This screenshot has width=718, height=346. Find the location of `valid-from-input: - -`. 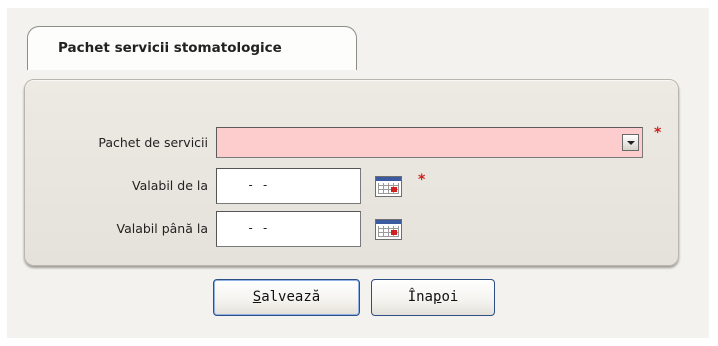

valid-from-input: - - is located at coordinates (288, 186).